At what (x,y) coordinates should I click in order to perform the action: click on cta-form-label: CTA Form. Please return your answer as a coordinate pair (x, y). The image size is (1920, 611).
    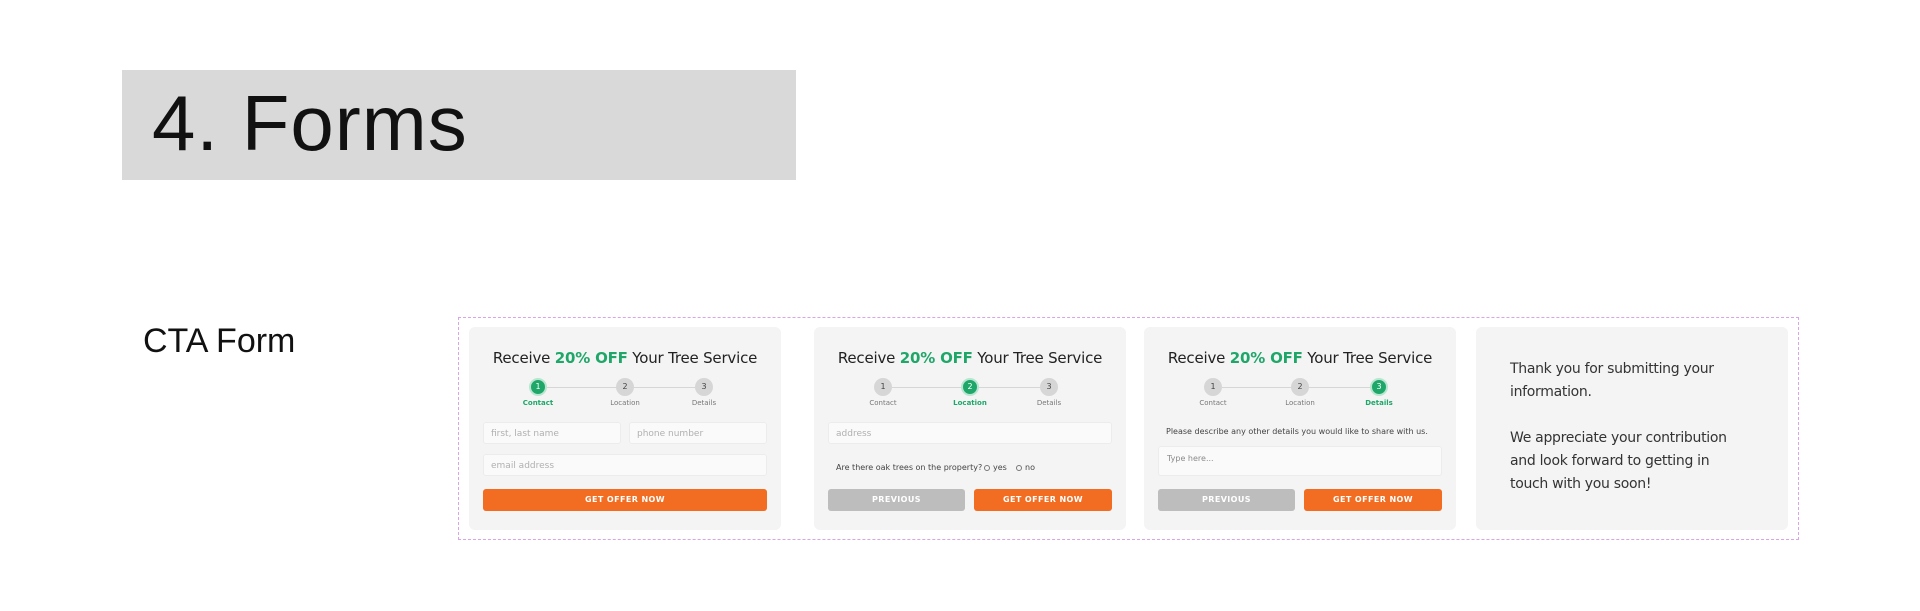
    Looking at the image, I should click on (219, 341).